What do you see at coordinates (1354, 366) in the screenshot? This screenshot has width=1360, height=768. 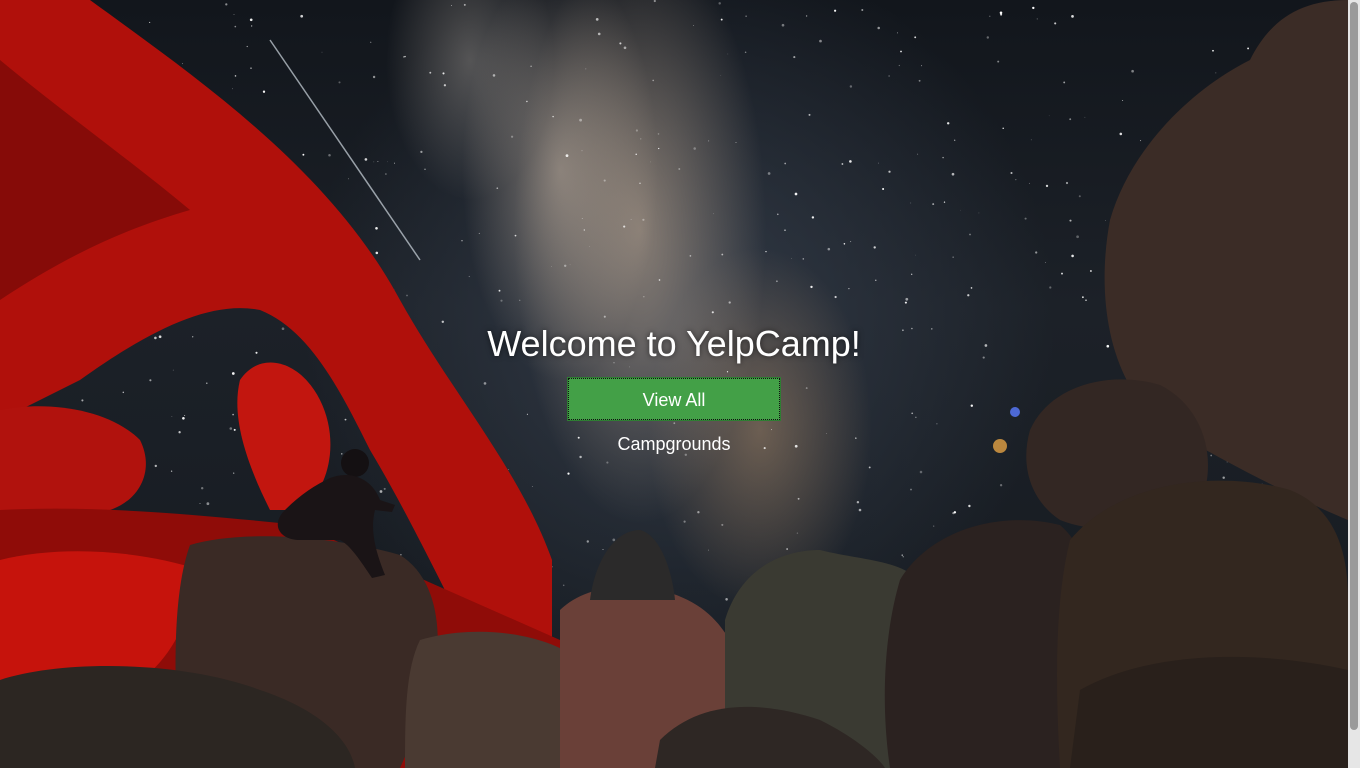 I see `scrollbar-thumb` at bounding box center [1354, 366].